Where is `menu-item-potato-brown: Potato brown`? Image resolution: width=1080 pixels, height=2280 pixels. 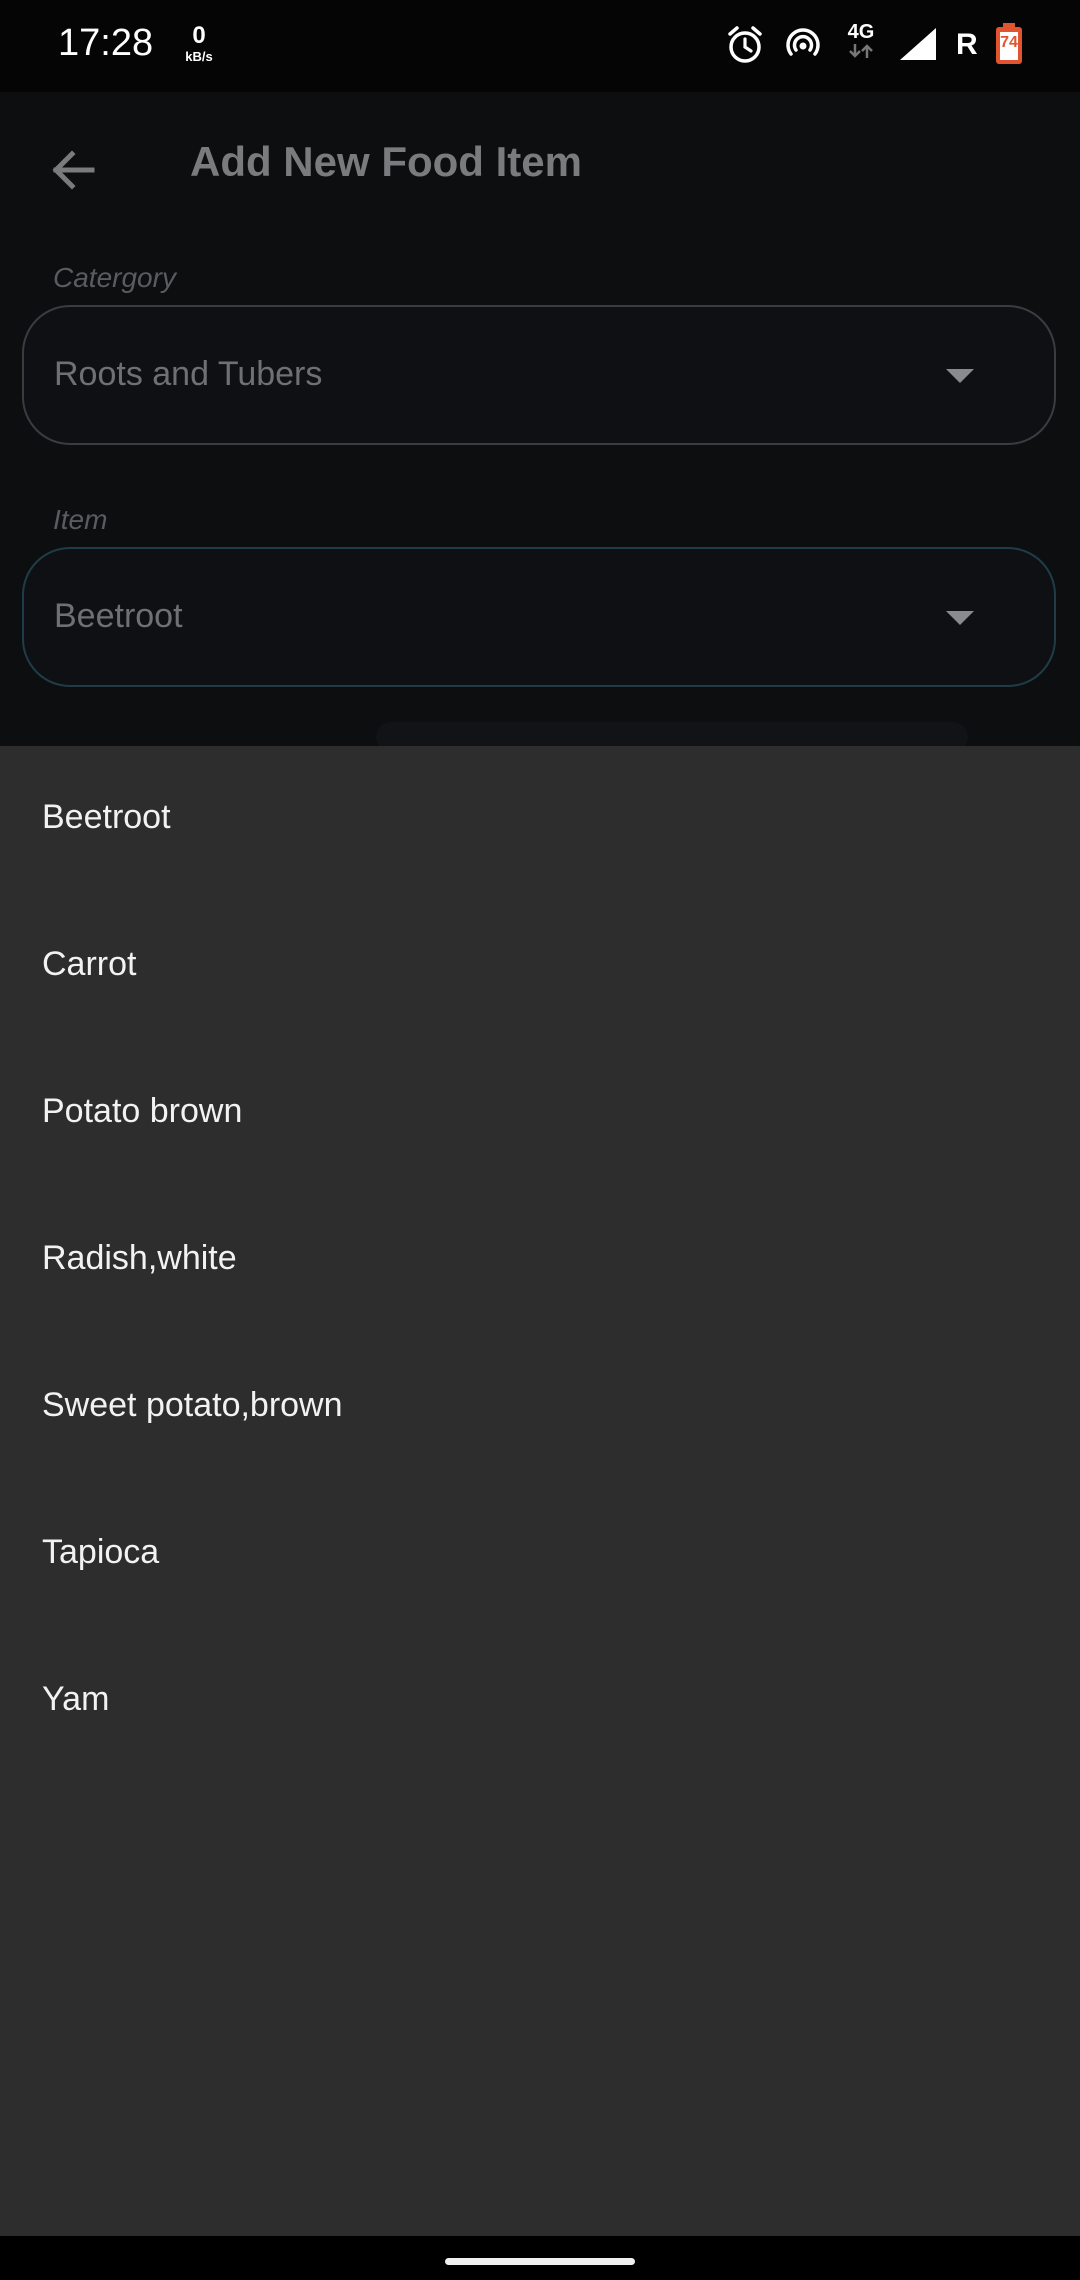 menu-item-potato-brown: Potato brown is located at coordinates (540, 1113).